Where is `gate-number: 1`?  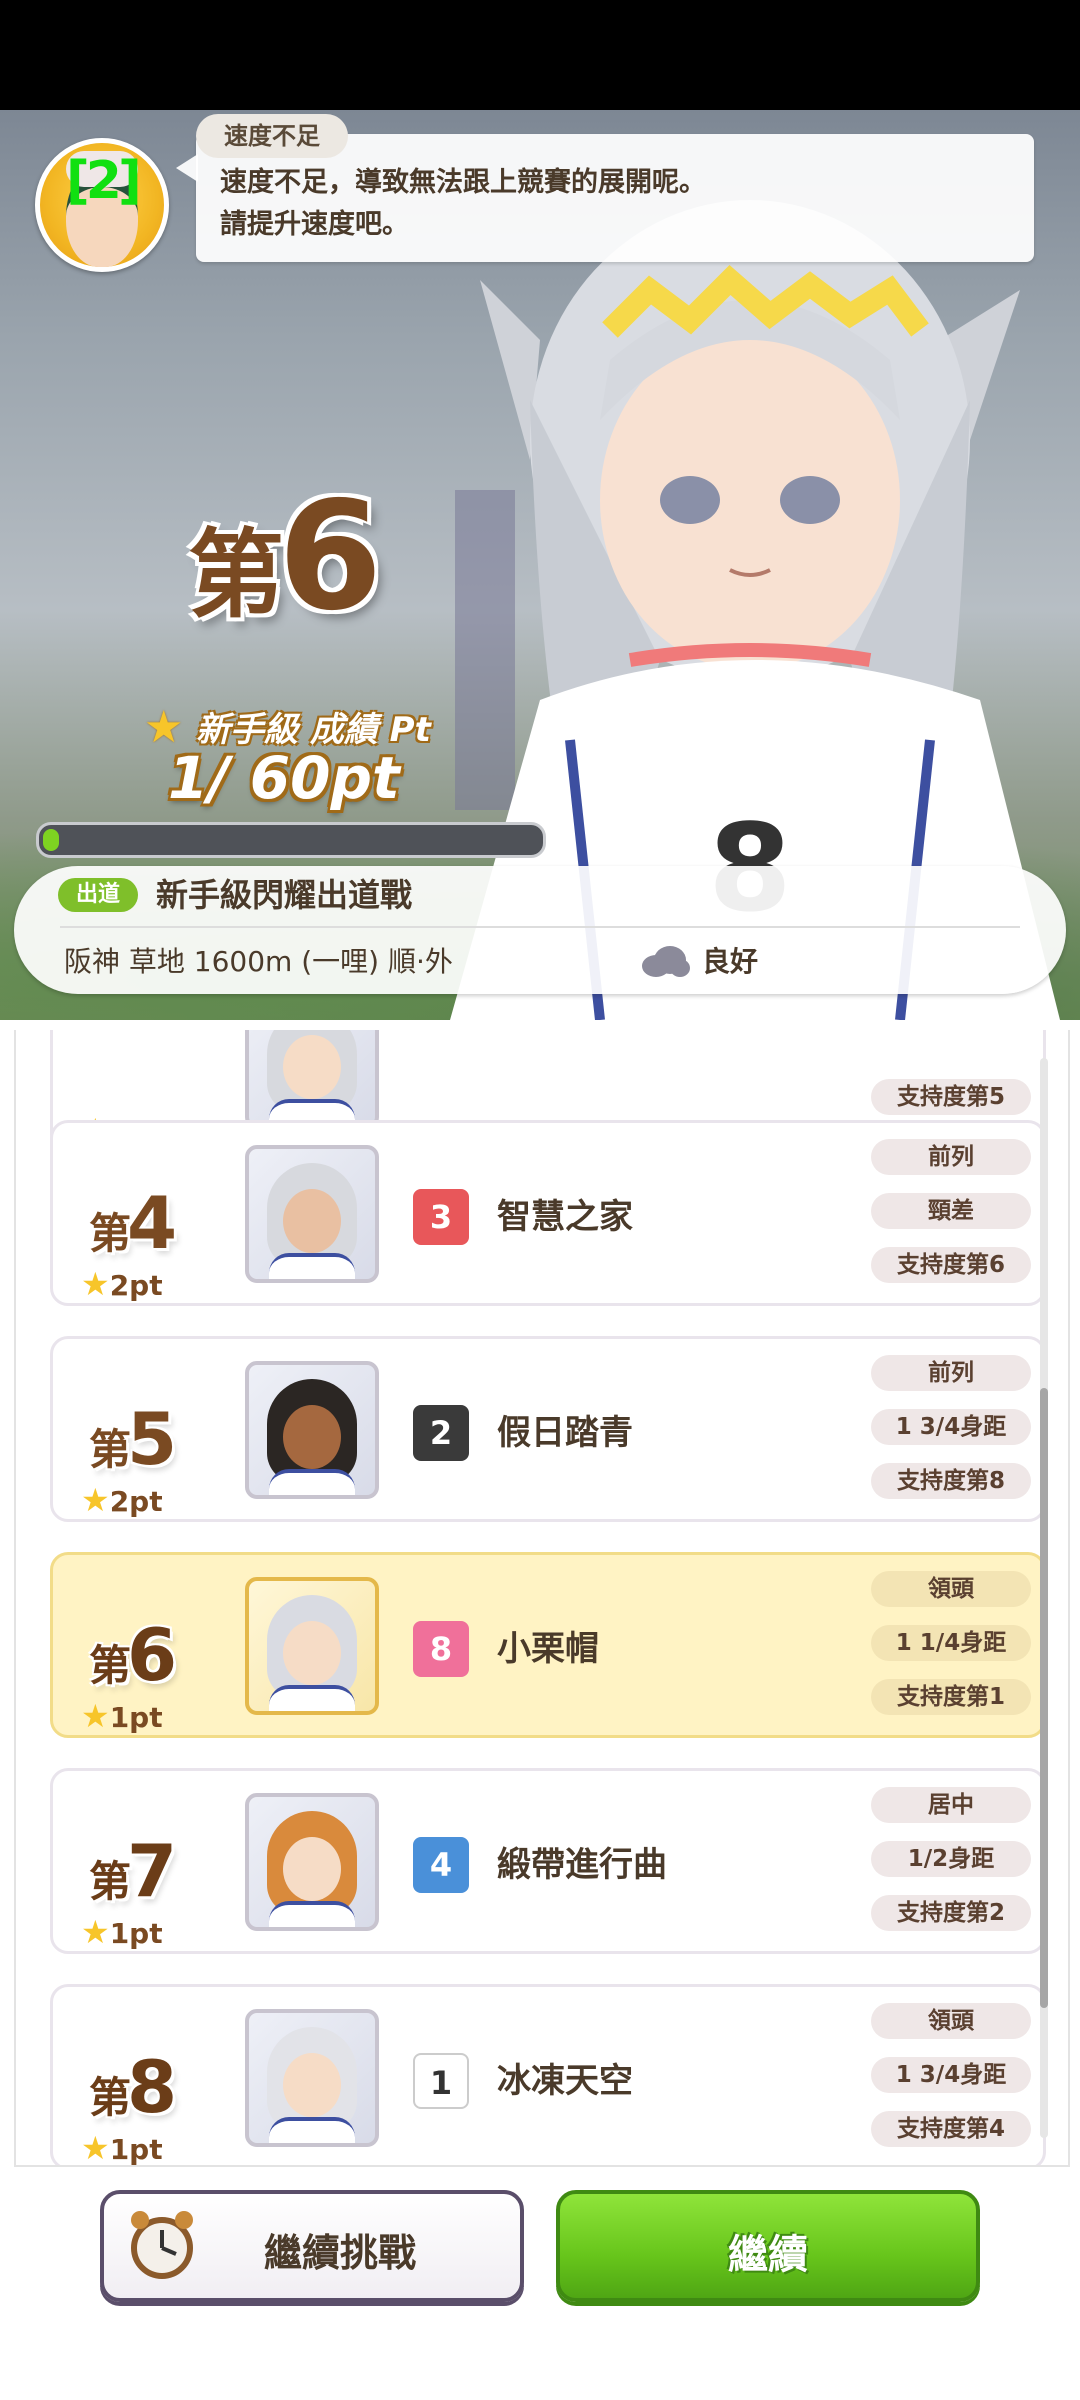
gate-number: 1 is located at coordinates (441, 2081).